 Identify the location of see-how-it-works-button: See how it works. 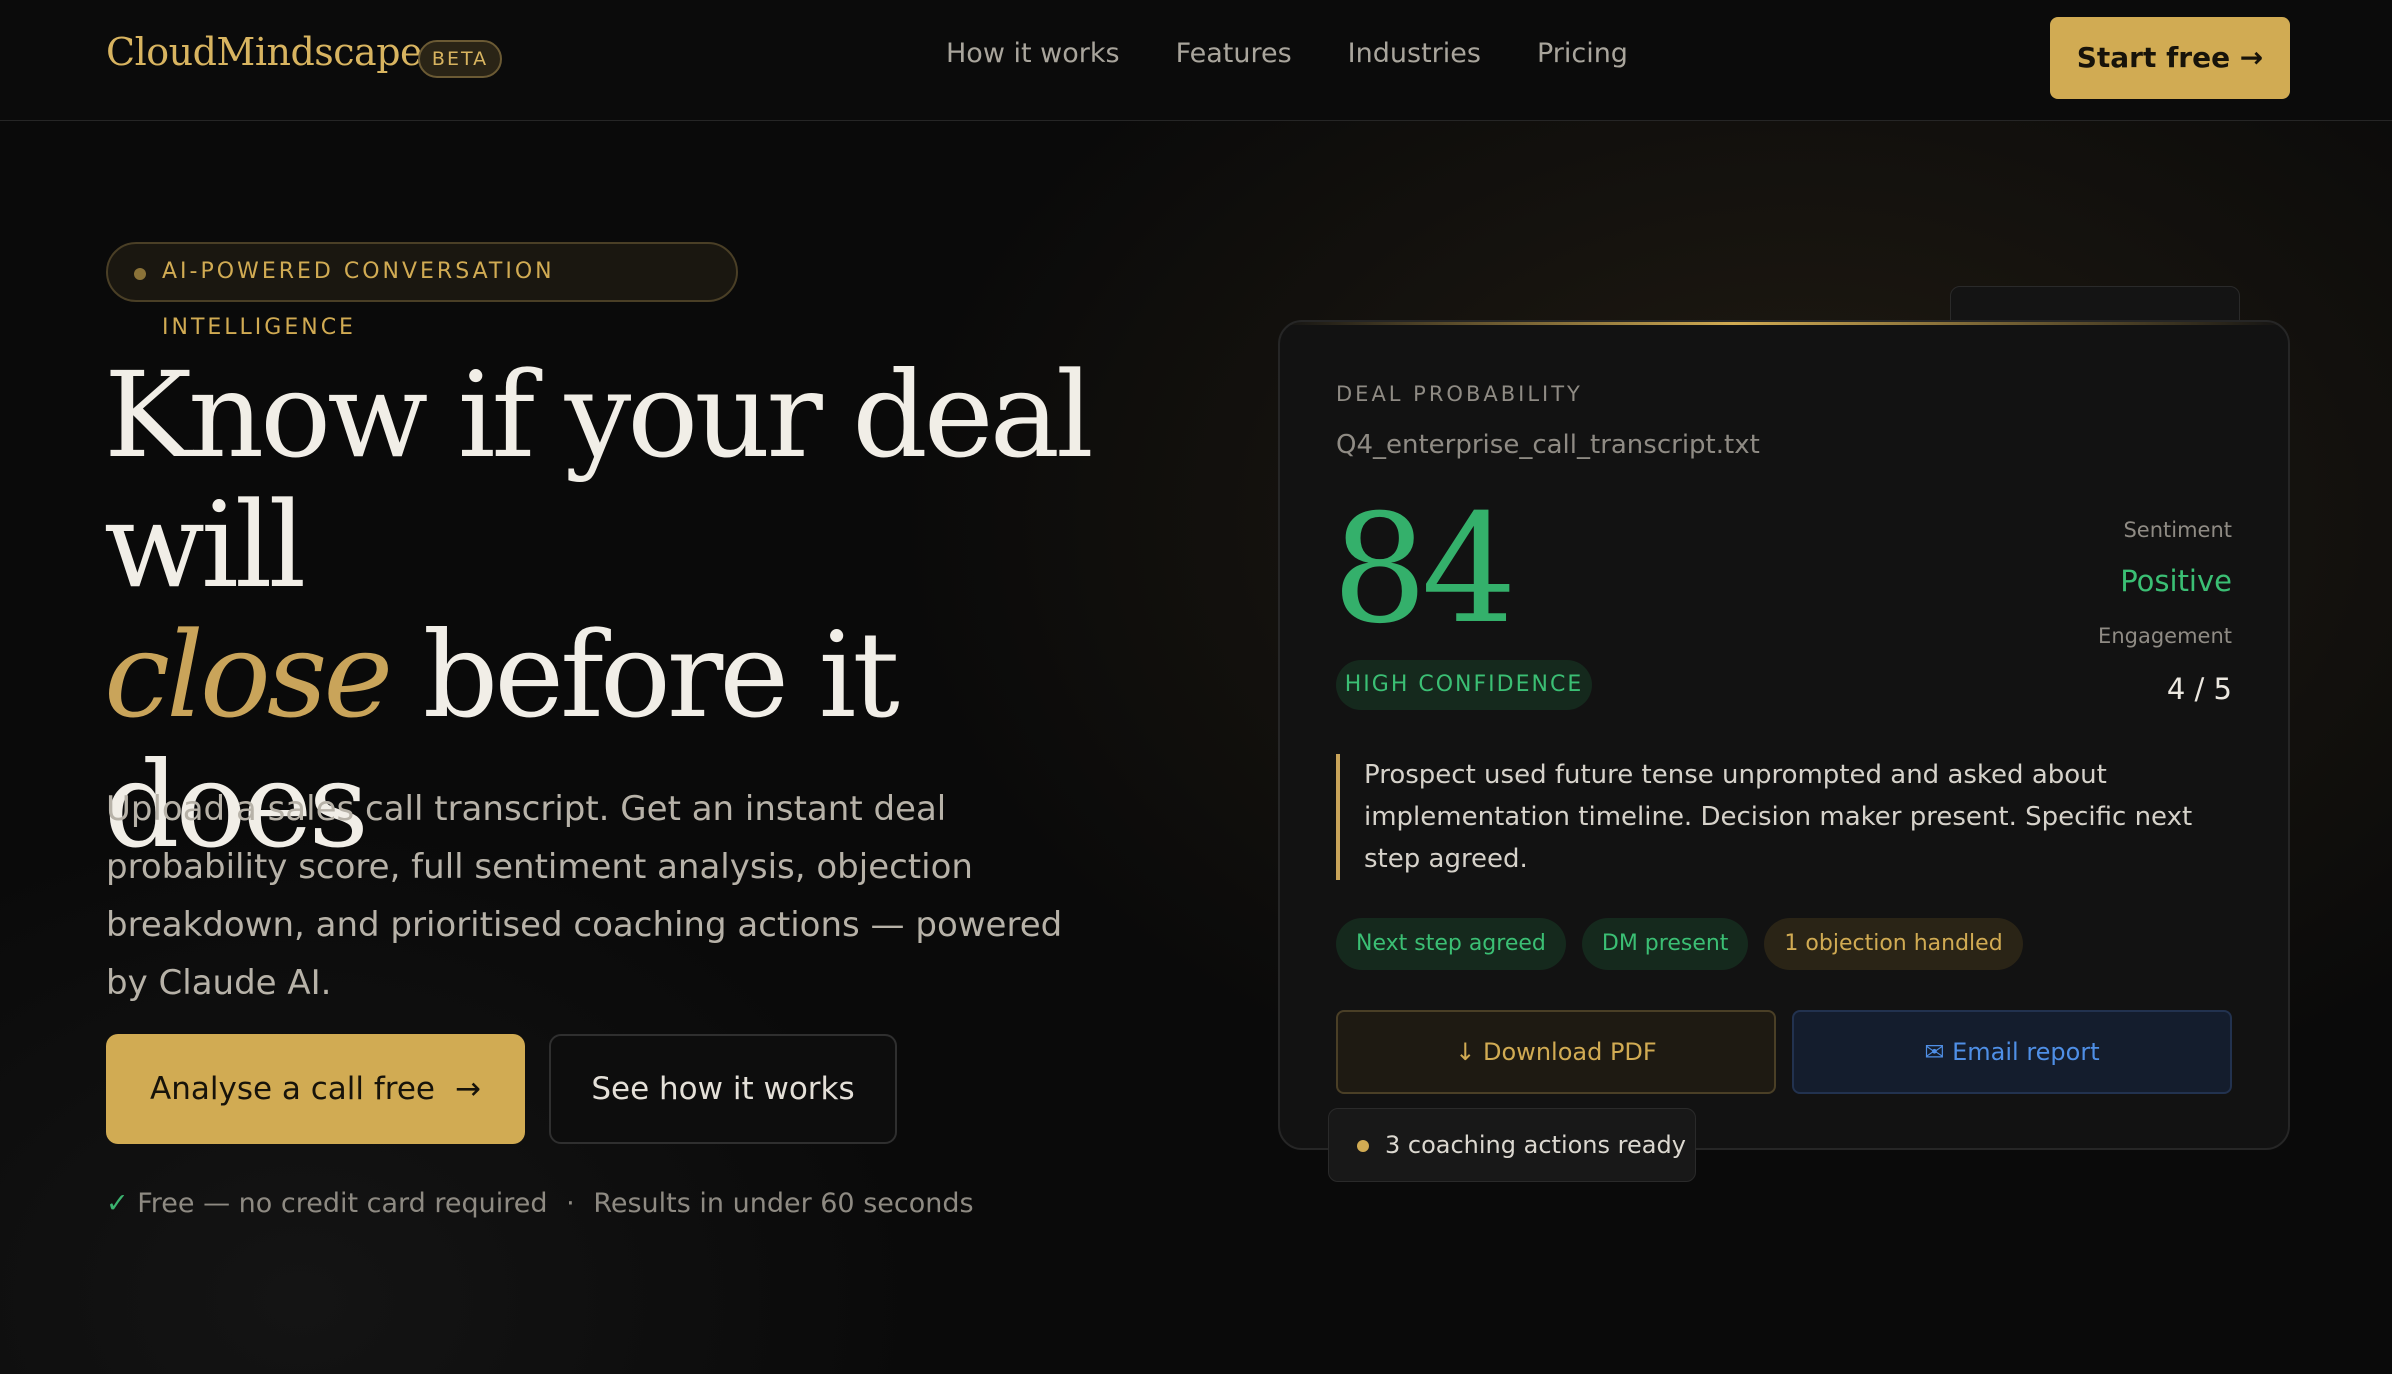
(723, 1089).